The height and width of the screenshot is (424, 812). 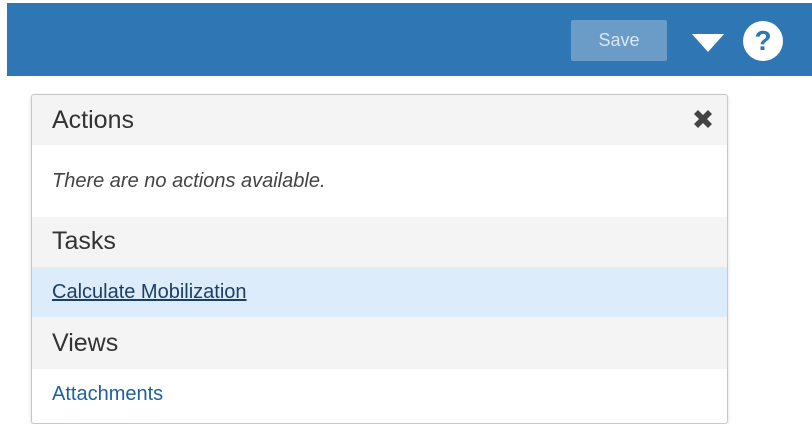 What do you see at coordinates (84, 241) in the screenshot?
I see `tasks-header-label: Tasks` at bounding box center [84, 241].